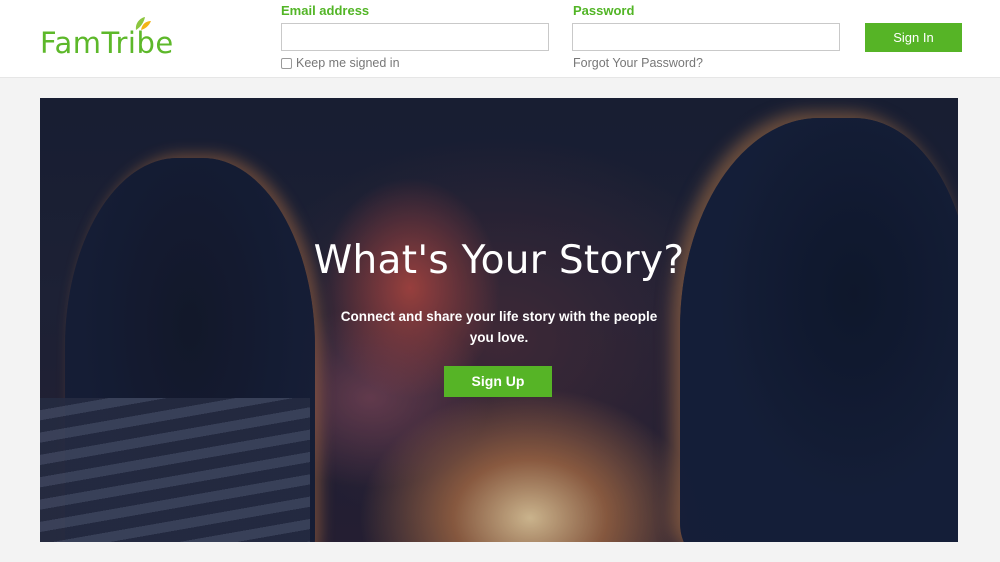  Describe the element at coordinates (286, 63) in the screenshot. I see `keep-signed-in-checkbox` at that location.